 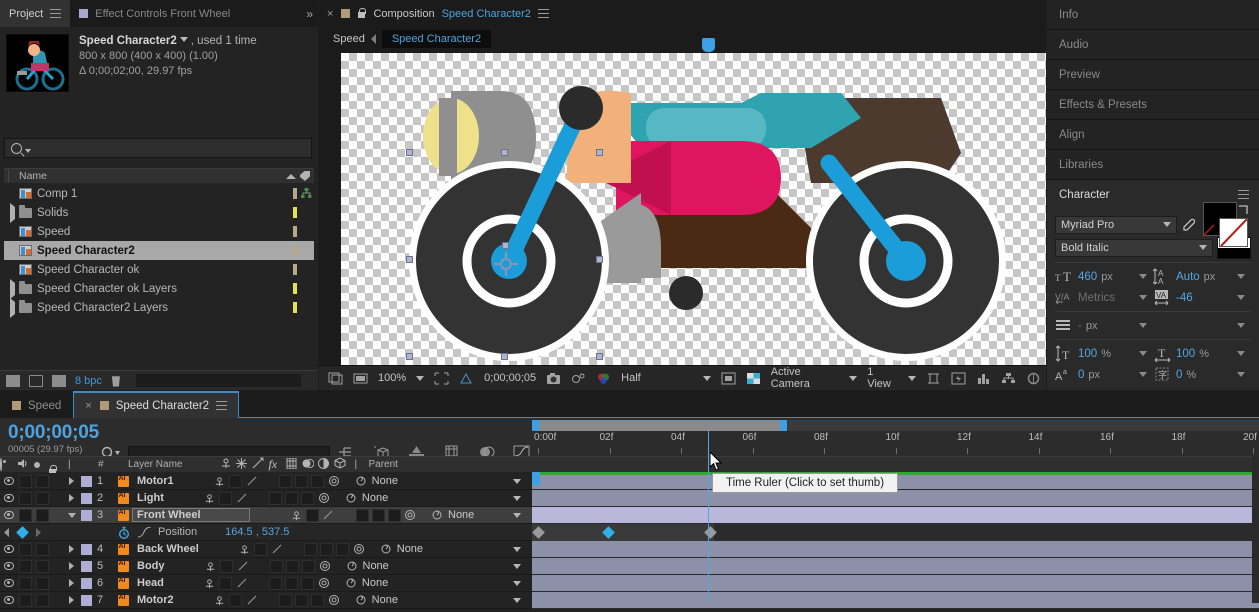 What do you see at coordinates (42, 498) in the screenshot?
I see `layer-solo-toggle` at bounding box center [42, 498].